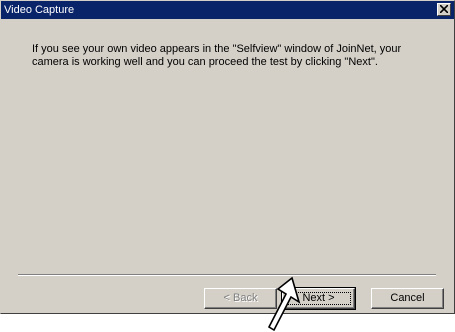 The height and width of the screenshot is (332, 455). I want to click on close-icon, so click(444, 9).